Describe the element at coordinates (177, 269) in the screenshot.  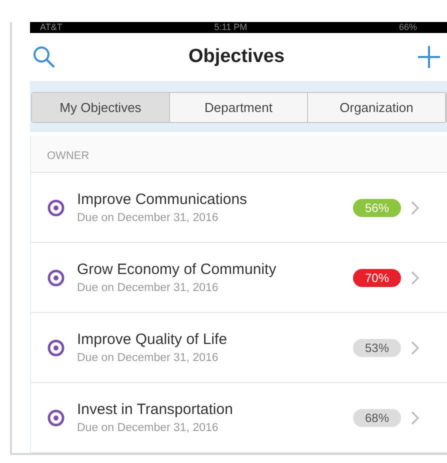
I see `objective-name: Grow Economy of Community` at that location.